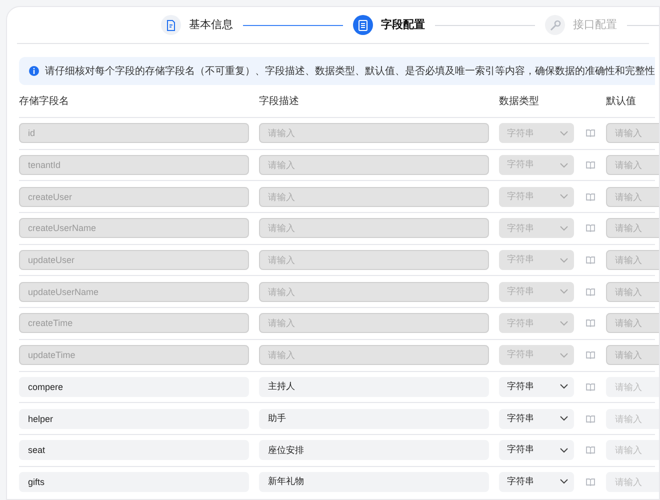 The image size is (660, 500). Describe the element at coordinates (279, 101) in the screenshot. I see `column-header: 字段描述` at that location.